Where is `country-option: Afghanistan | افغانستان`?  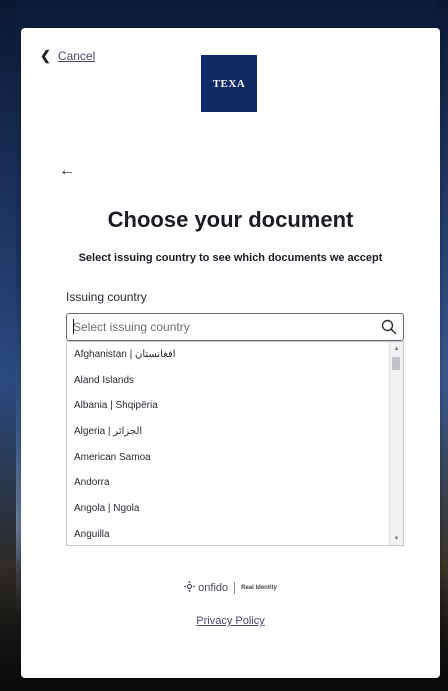
country-option: Afghanistan | افغانستان is located at coordinates (235, 355).